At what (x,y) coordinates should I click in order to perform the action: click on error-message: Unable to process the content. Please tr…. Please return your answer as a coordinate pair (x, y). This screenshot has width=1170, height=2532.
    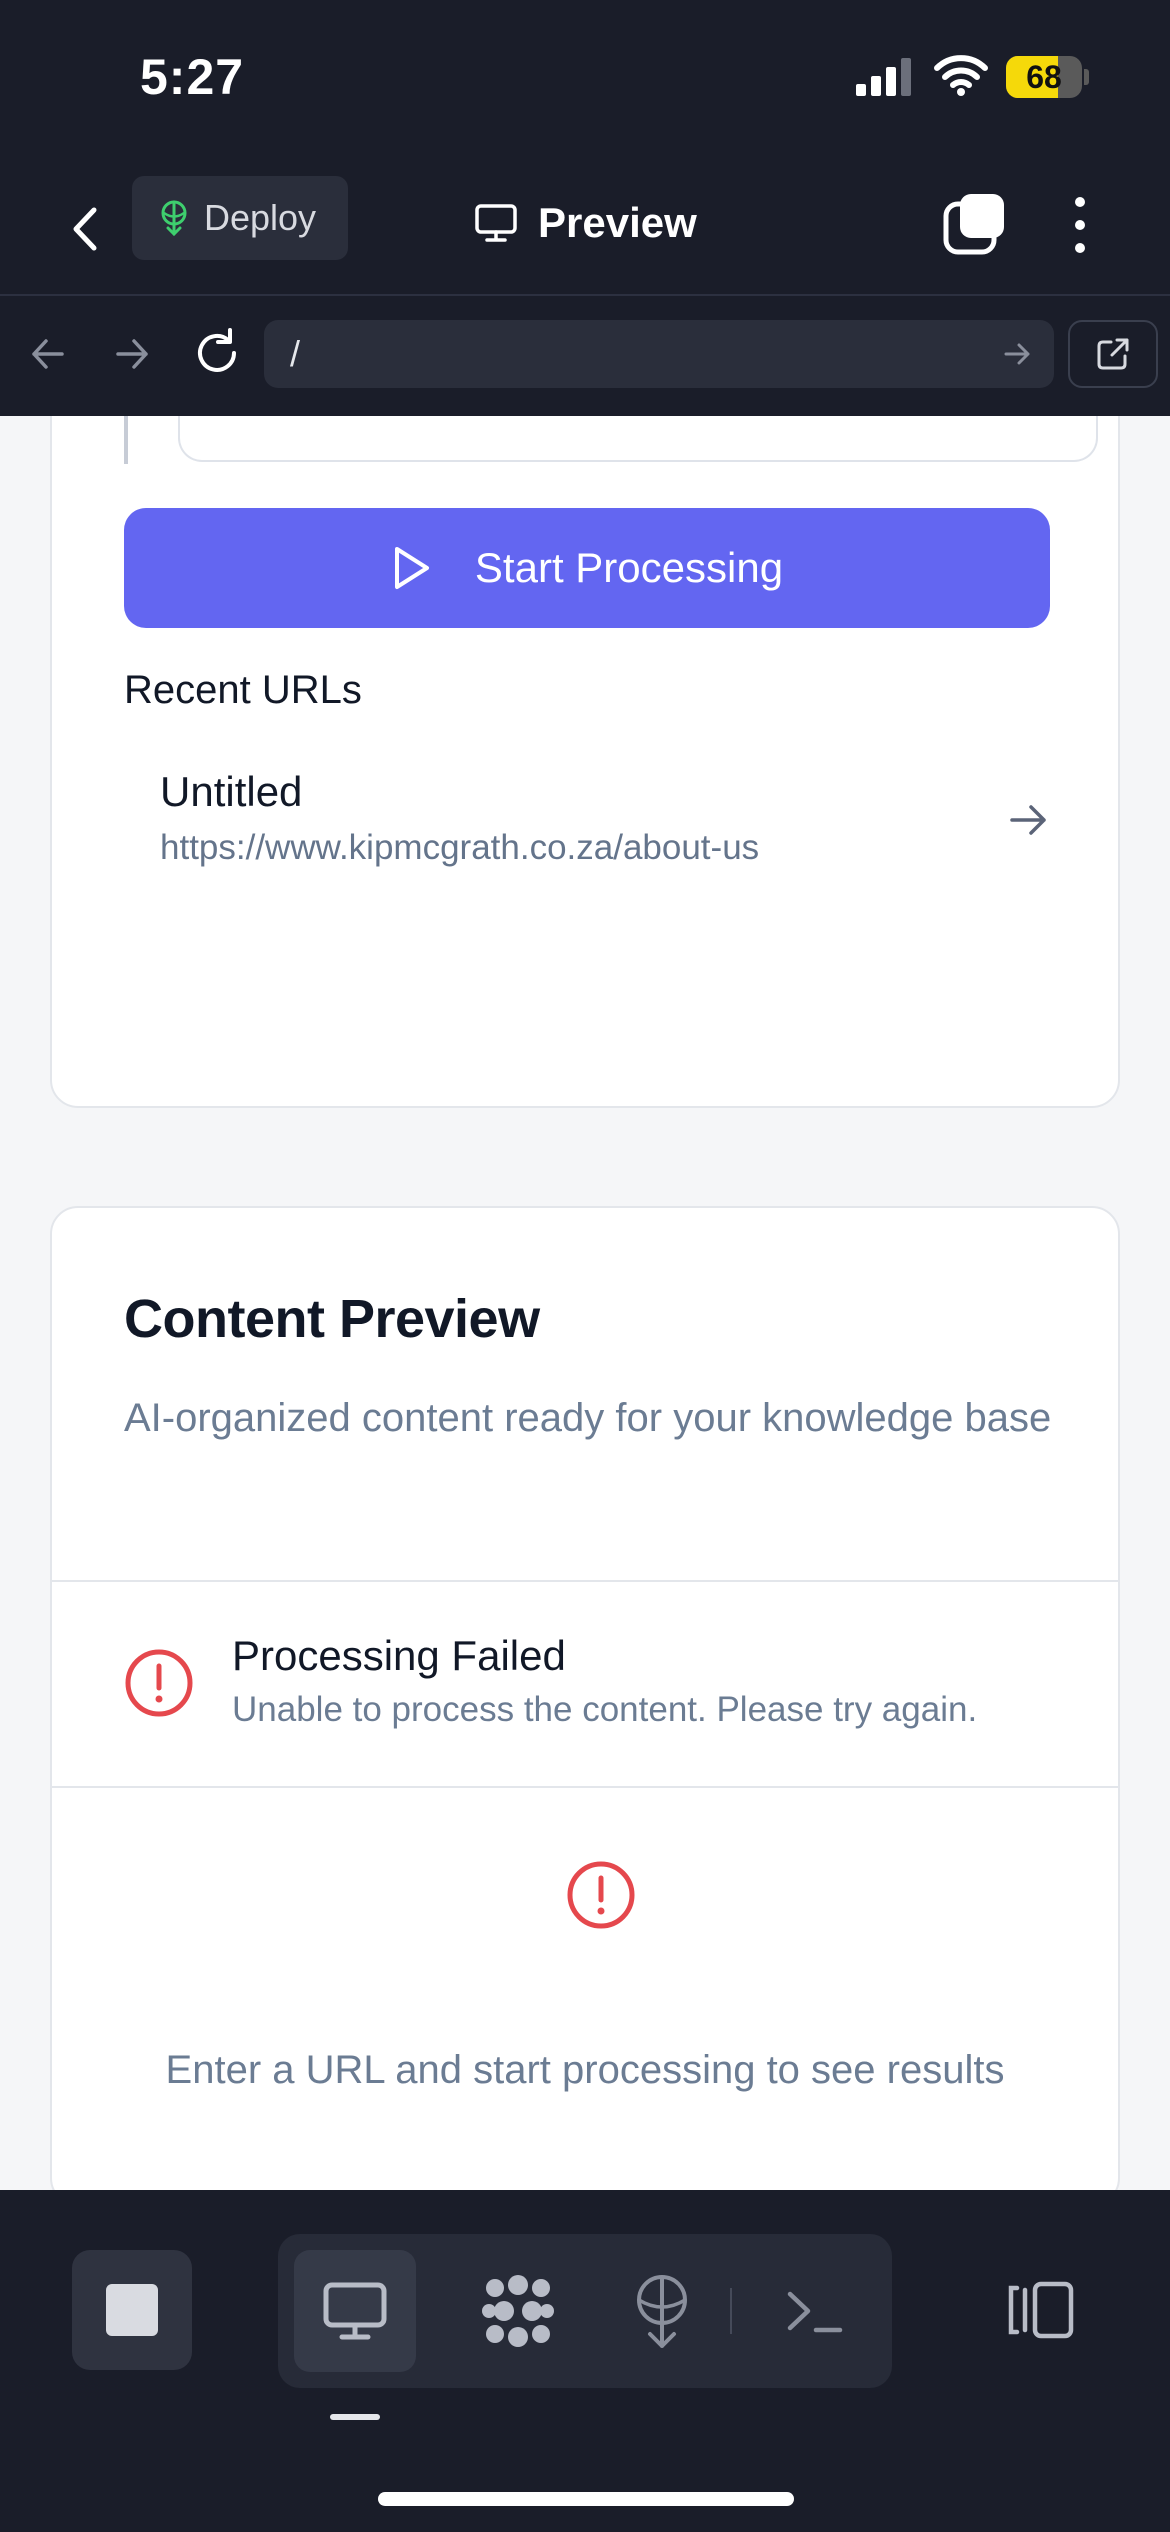
    Looking at the image, I should click on (605, 1709).